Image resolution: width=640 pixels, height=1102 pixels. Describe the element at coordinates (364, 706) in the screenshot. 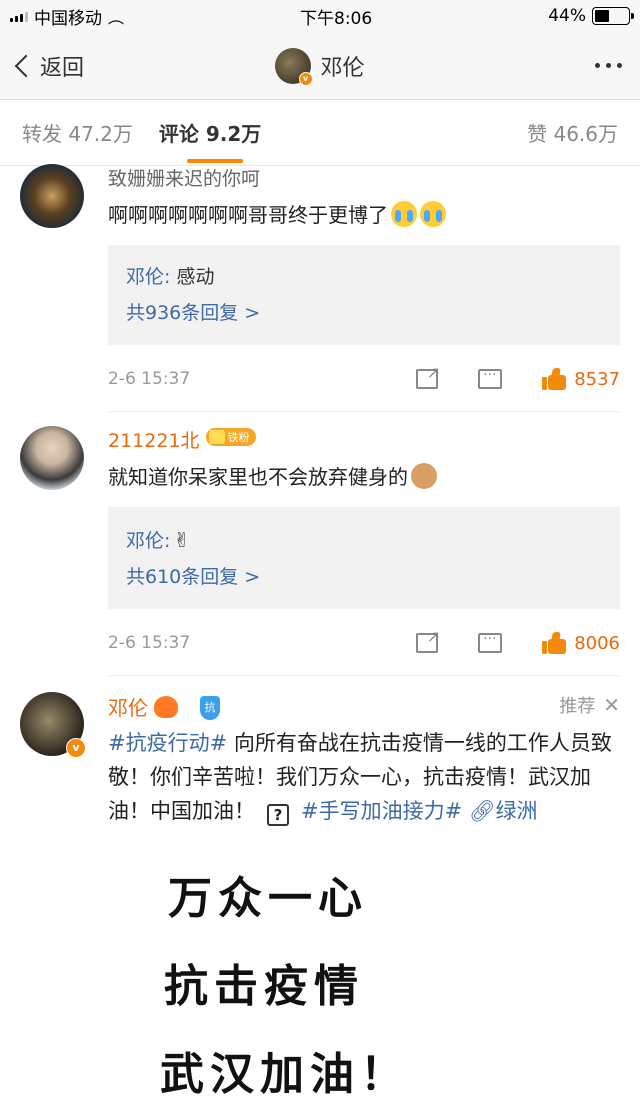

I see `post-author: 邓伦 抗` at that location.